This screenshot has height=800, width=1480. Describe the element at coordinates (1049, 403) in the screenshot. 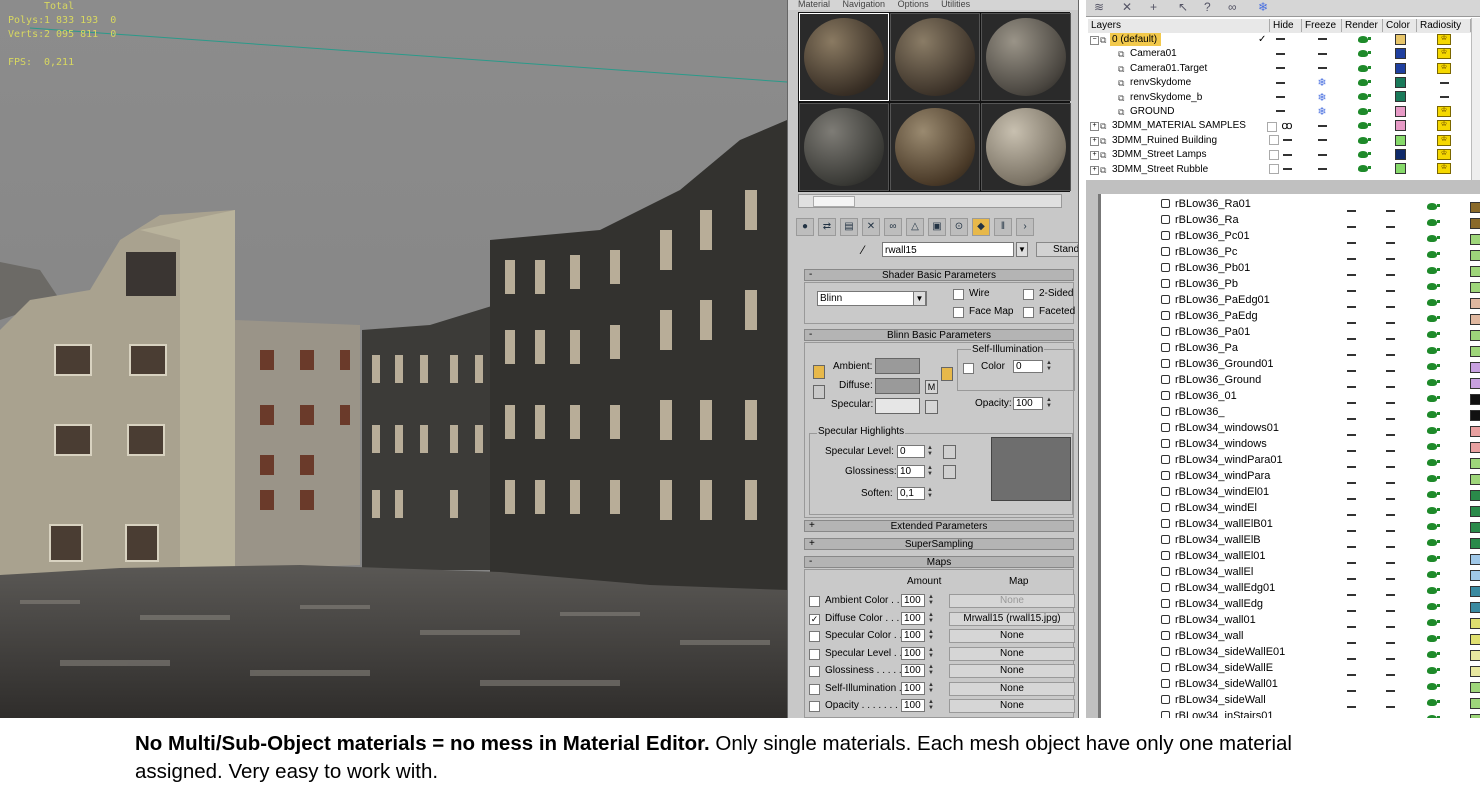

I see `opacity-spinner-icon: ▲ ▼` at that location.